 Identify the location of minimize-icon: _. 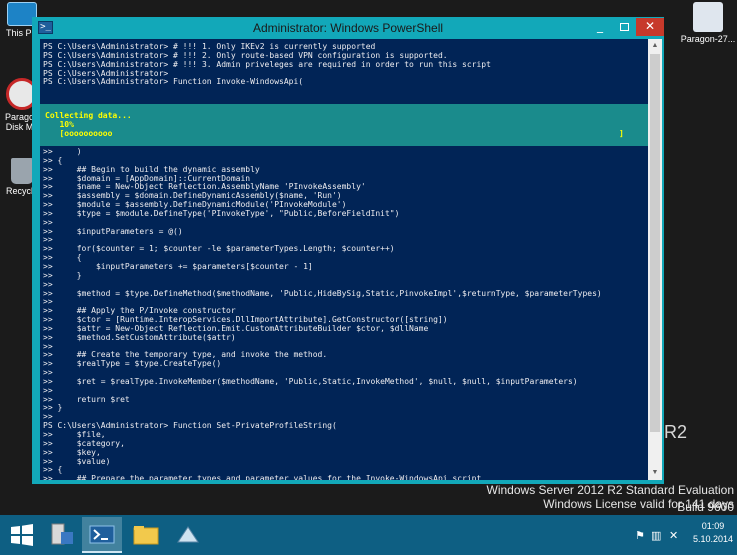
(600, 26).